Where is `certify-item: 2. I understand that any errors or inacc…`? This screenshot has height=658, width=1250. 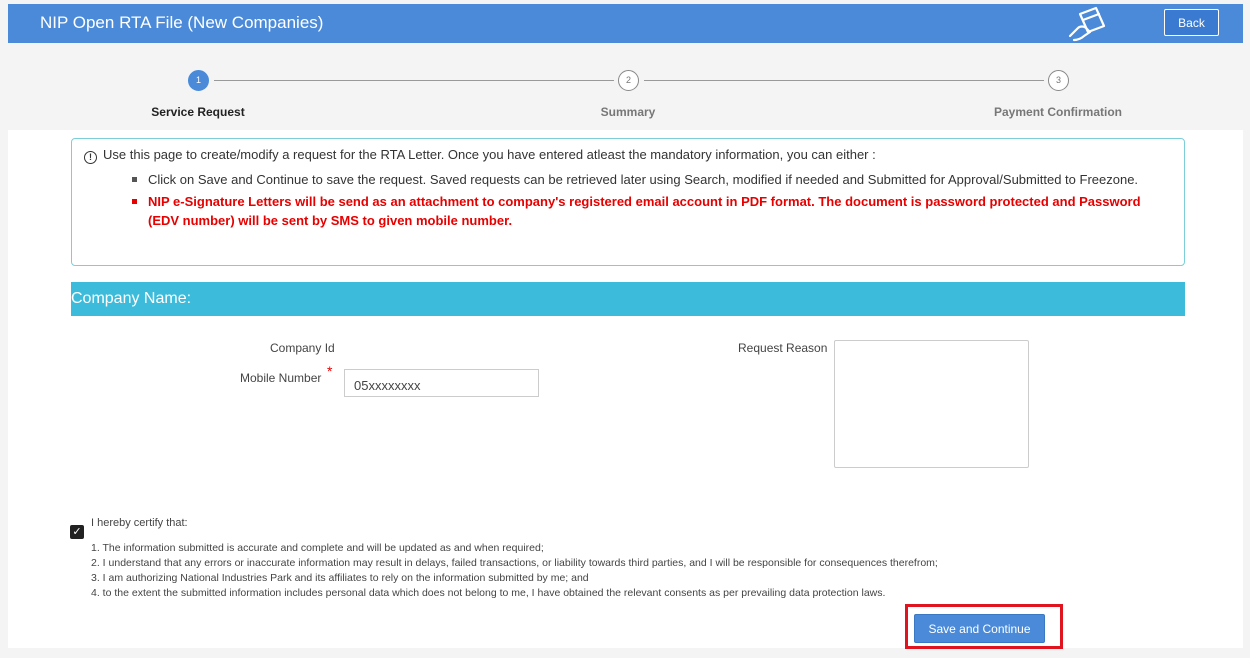
certify-item: 2. I understand that any errors or inacc… is located at coordinates (514, 563).